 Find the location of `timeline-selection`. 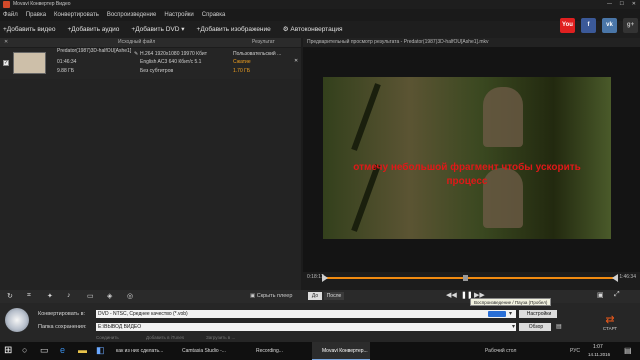

timeline-selection is located at coordinates (470, 278).